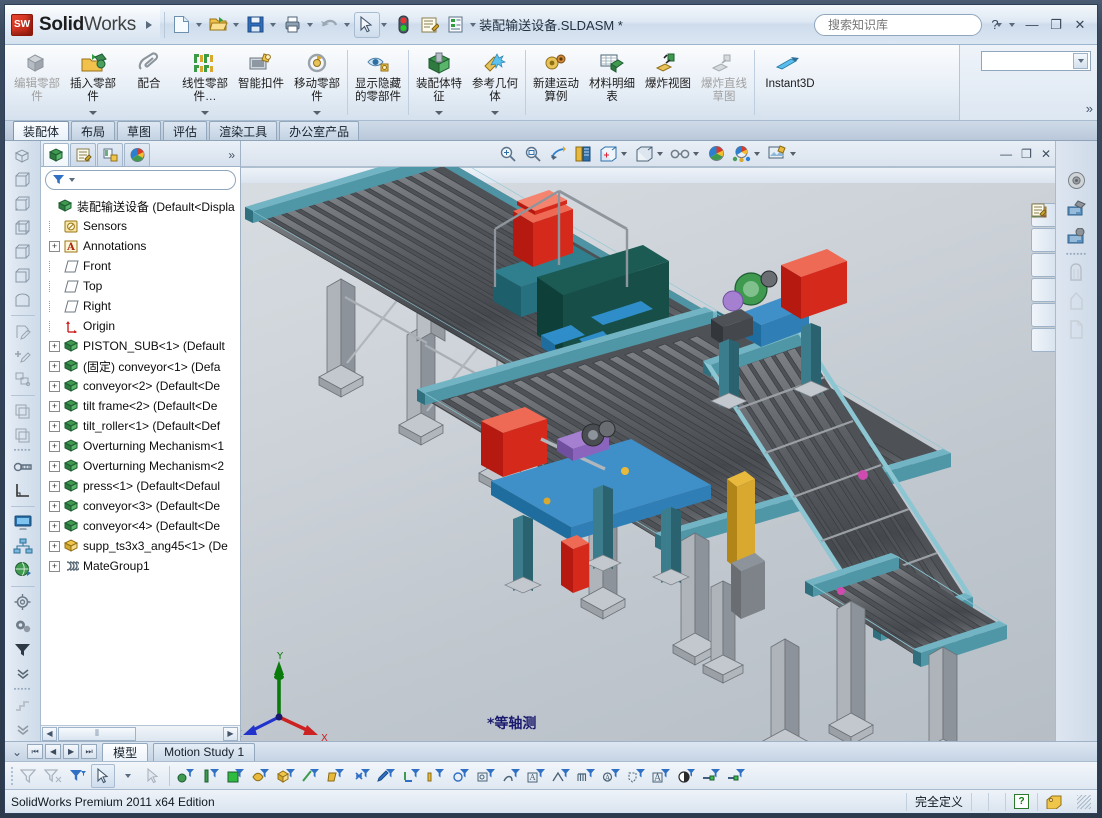  I want to click on funnel-filter-icon, so click(23, 649).